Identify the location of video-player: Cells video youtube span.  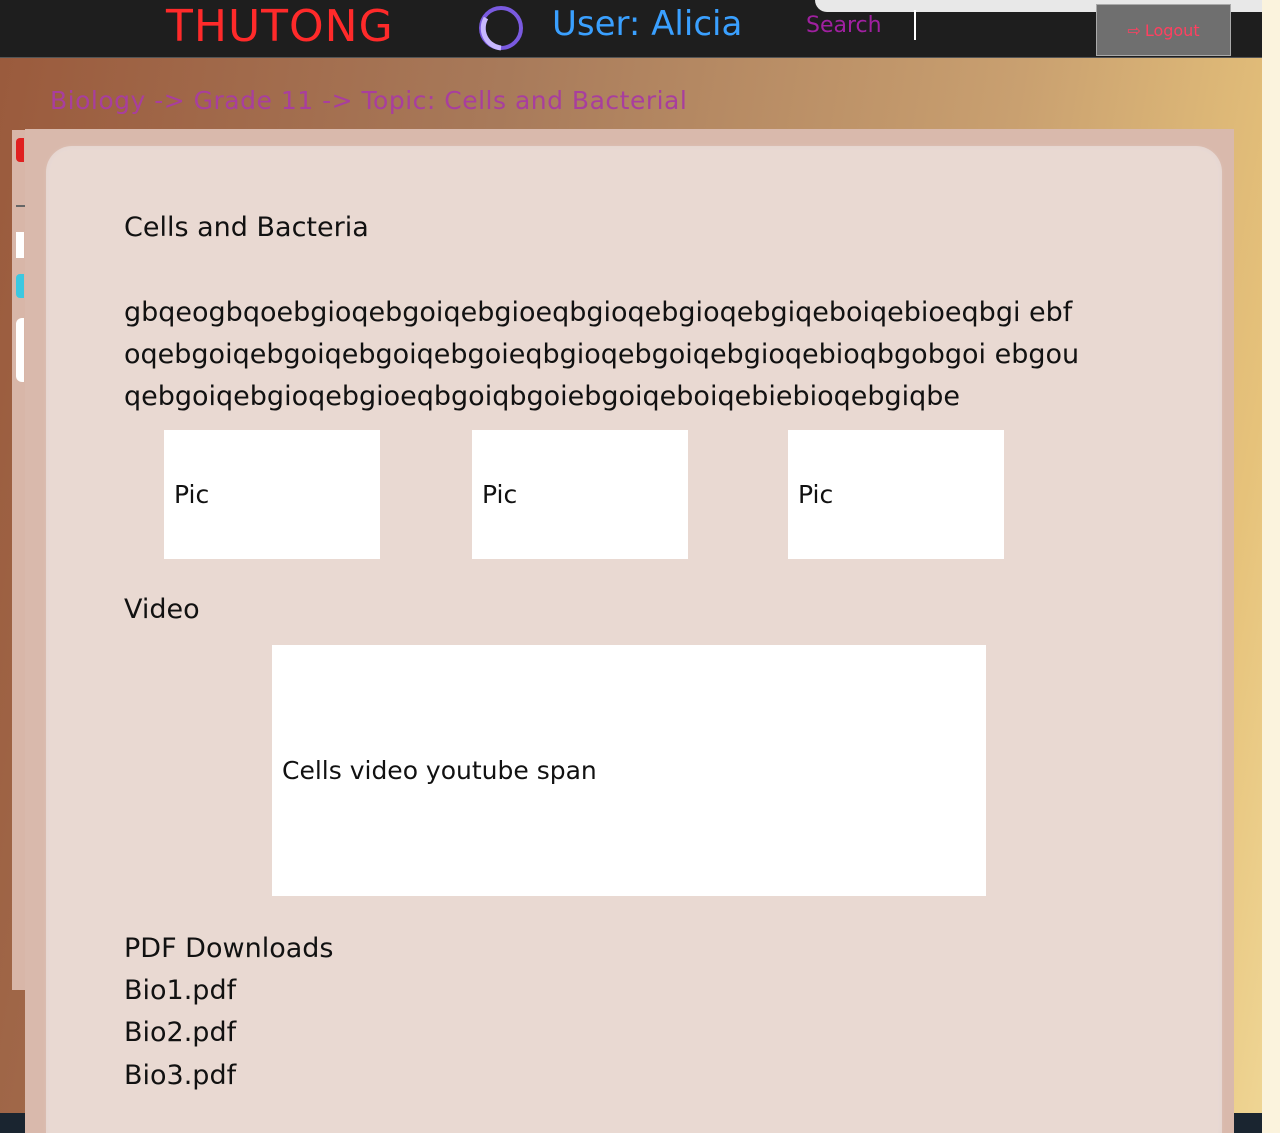
(629, 770).